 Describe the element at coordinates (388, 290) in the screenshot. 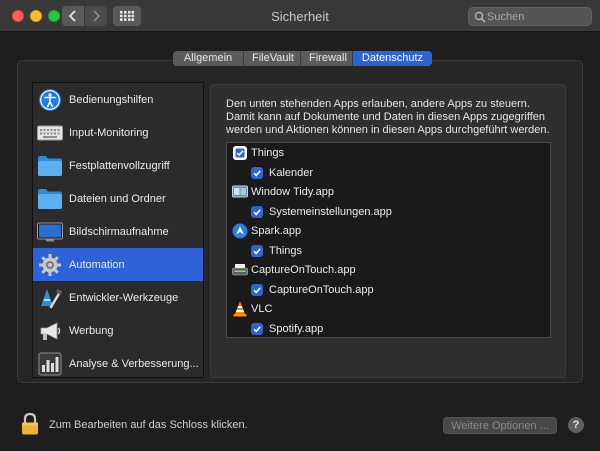

I see `list-item-permission: CaptureOnTouch.app` at that location.